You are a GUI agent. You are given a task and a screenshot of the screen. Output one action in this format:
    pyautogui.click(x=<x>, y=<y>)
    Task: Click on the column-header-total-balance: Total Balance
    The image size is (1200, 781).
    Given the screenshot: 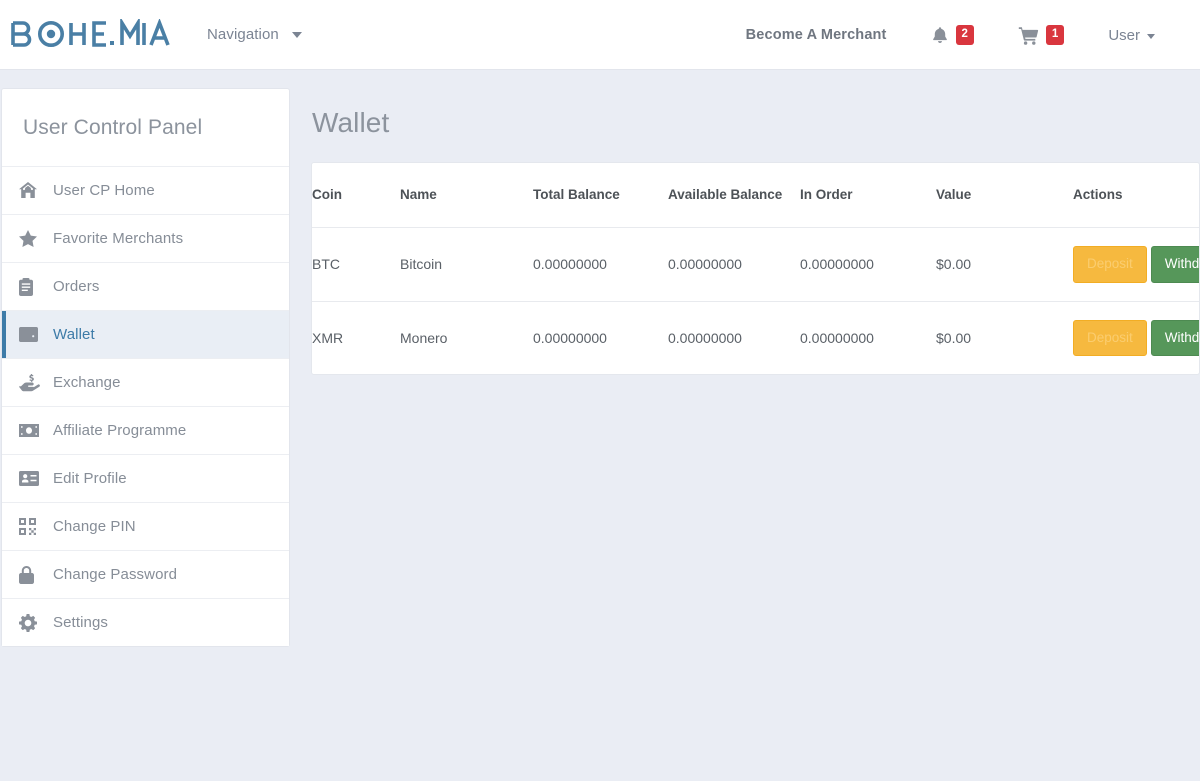 What is the action you would take?
    pyautogui.click(x=600, y=195)
    